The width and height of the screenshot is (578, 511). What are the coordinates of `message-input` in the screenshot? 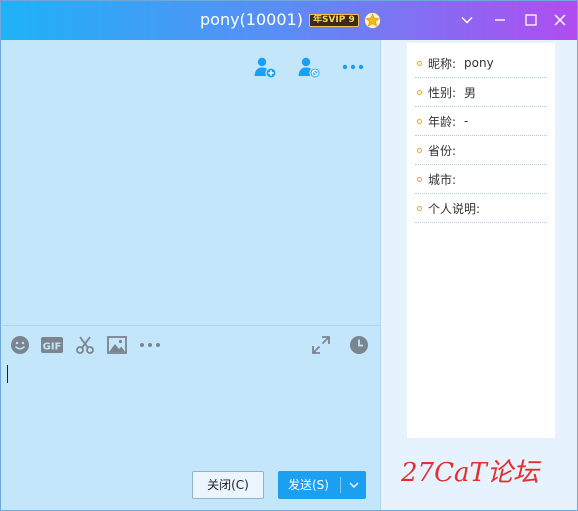 It's located at (191, 412).